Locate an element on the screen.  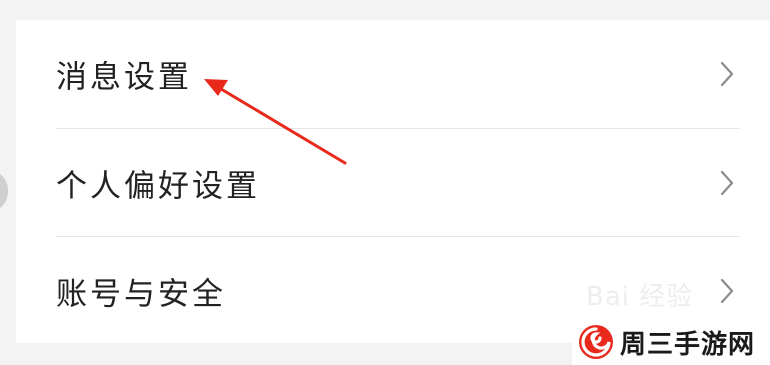
settings-item-label: 个人偏好设置 is located at coordinates (158, 186).